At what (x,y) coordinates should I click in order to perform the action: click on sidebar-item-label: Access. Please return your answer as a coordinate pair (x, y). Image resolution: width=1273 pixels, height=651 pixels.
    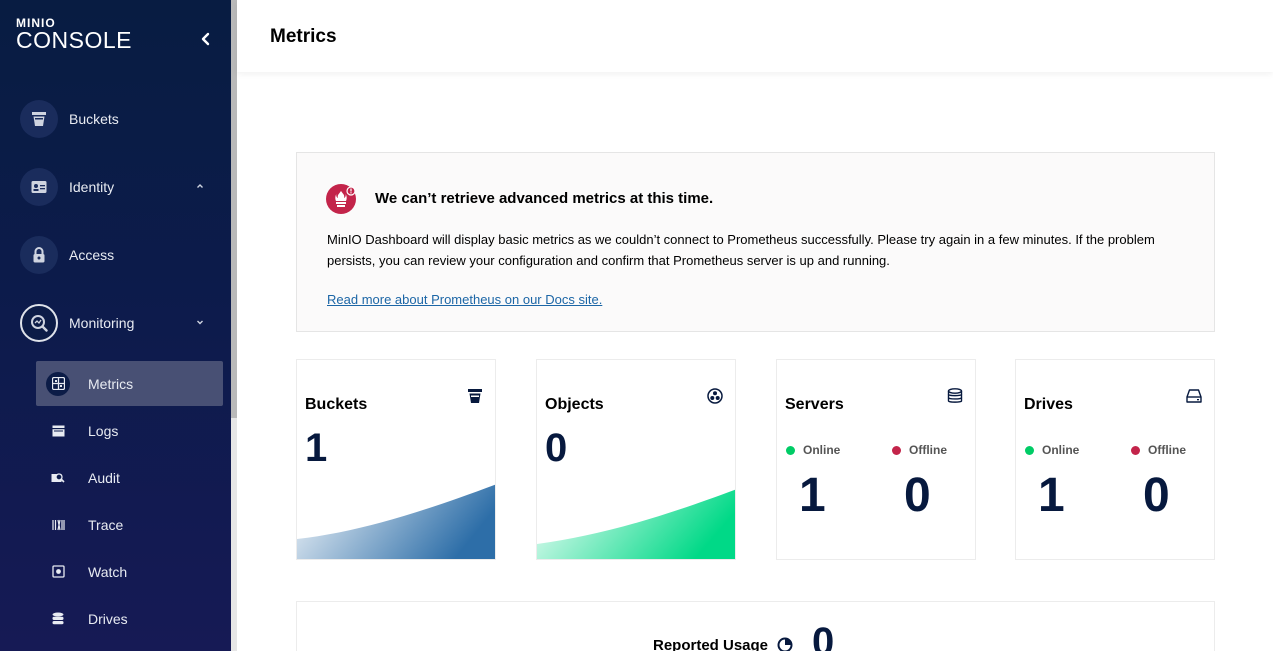
    Looking at the image, I should click on (92, 255).